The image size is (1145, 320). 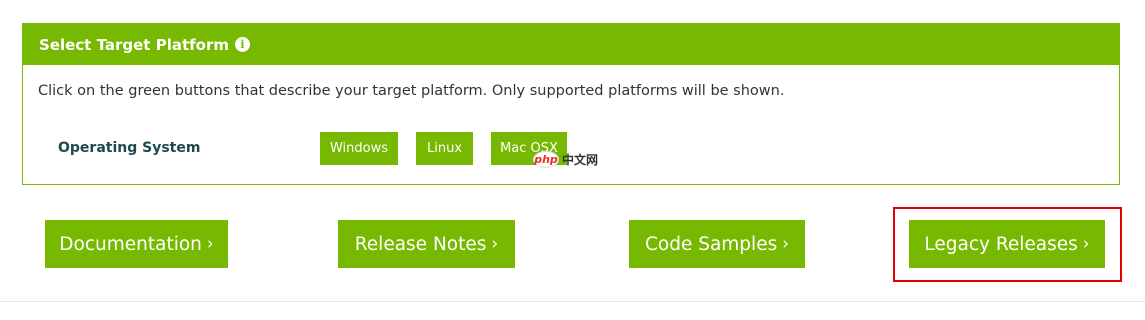 What do you see at coordinates (572, 301) in the screenshot?
I see `divider` at bounding box center [572, 301].